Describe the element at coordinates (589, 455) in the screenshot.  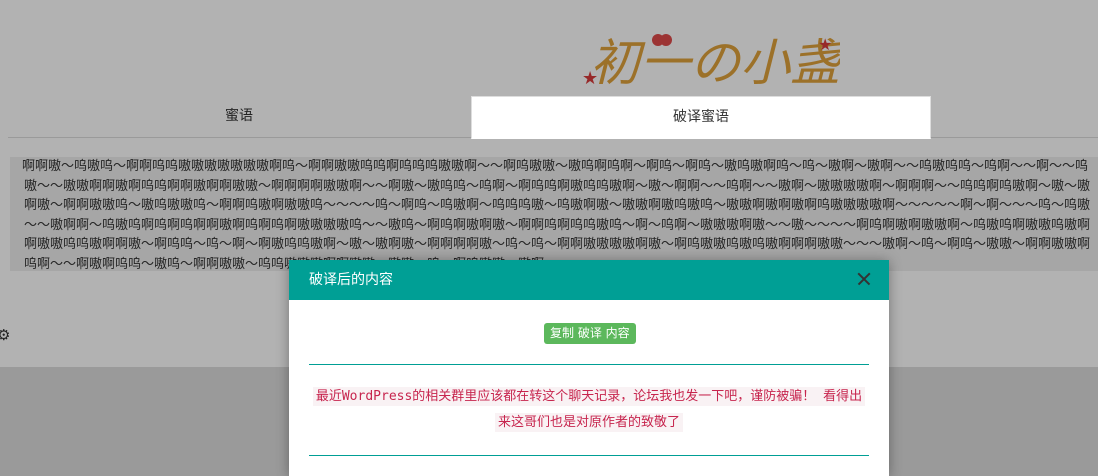
I see `divider-bottom` at that location.